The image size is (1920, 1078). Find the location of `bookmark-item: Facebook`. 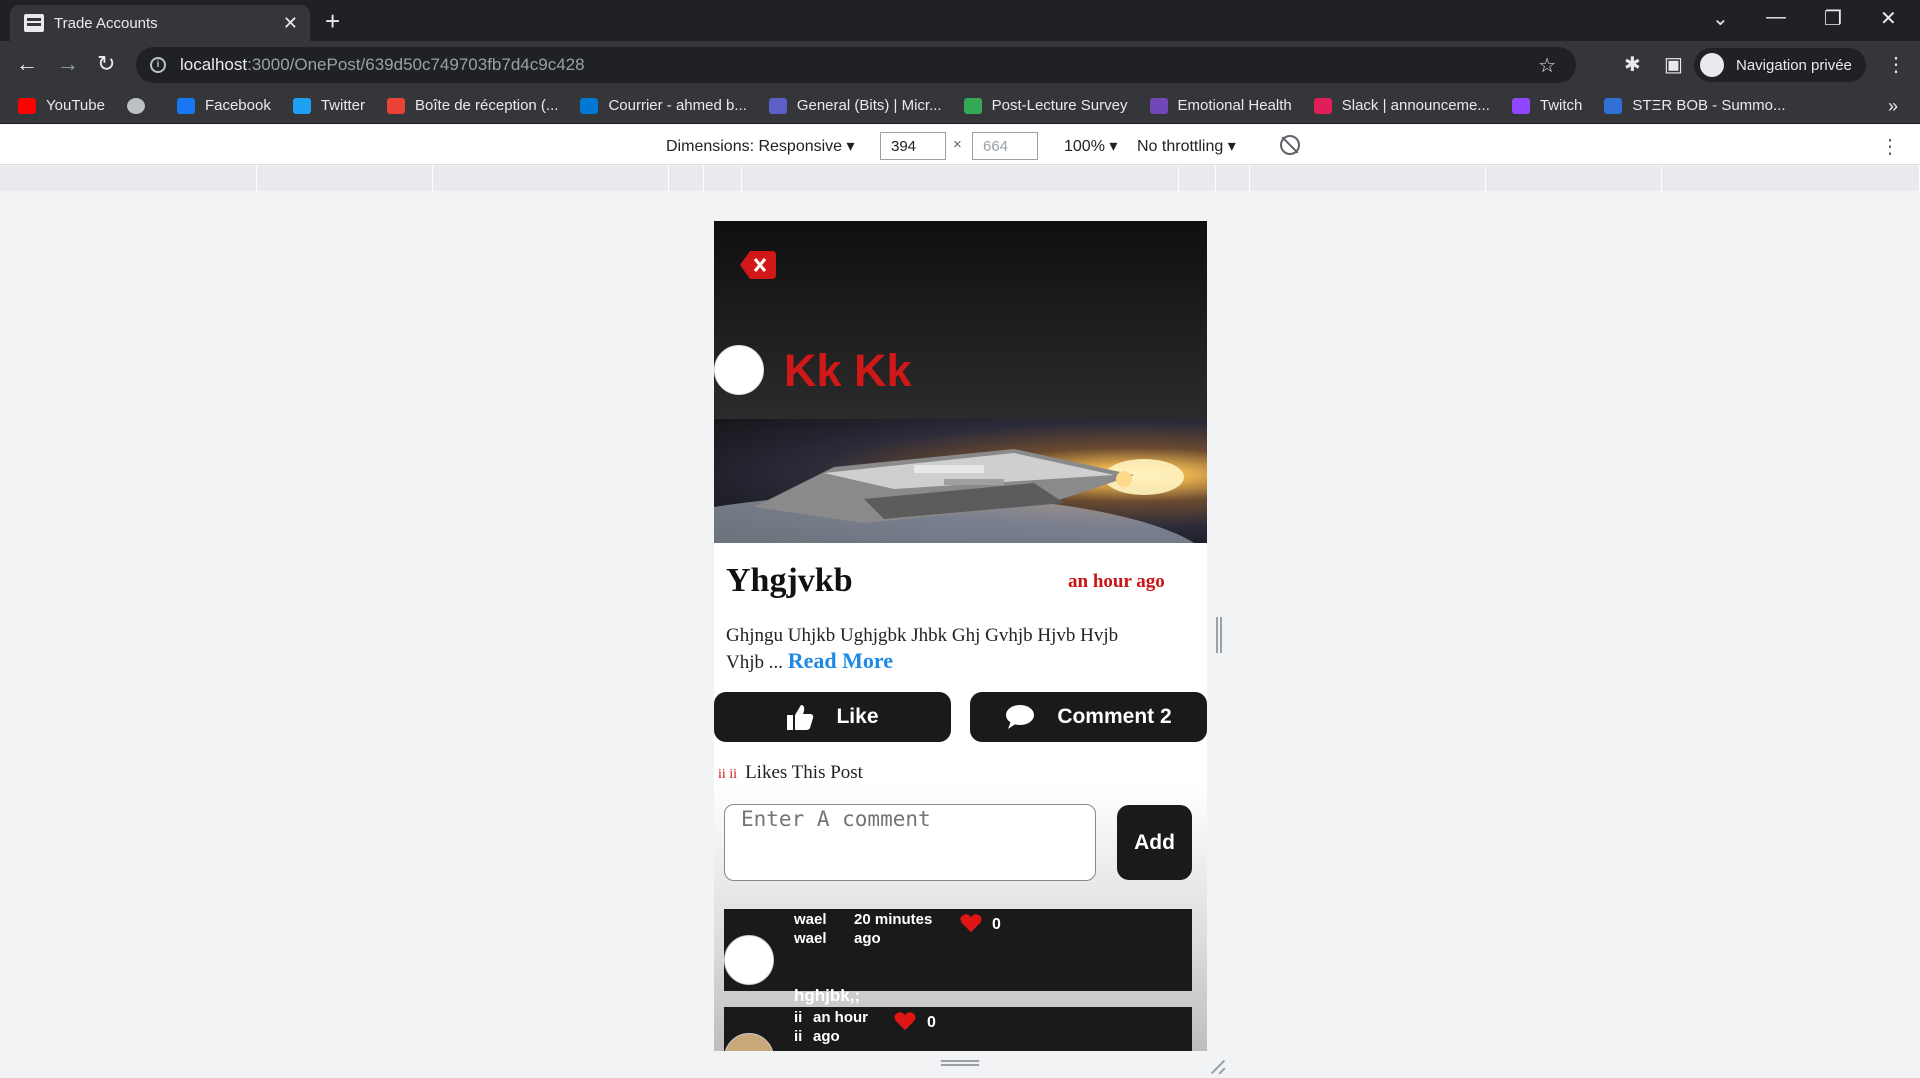

bookmark-item: Facebook is located at coordinates (223, 105).